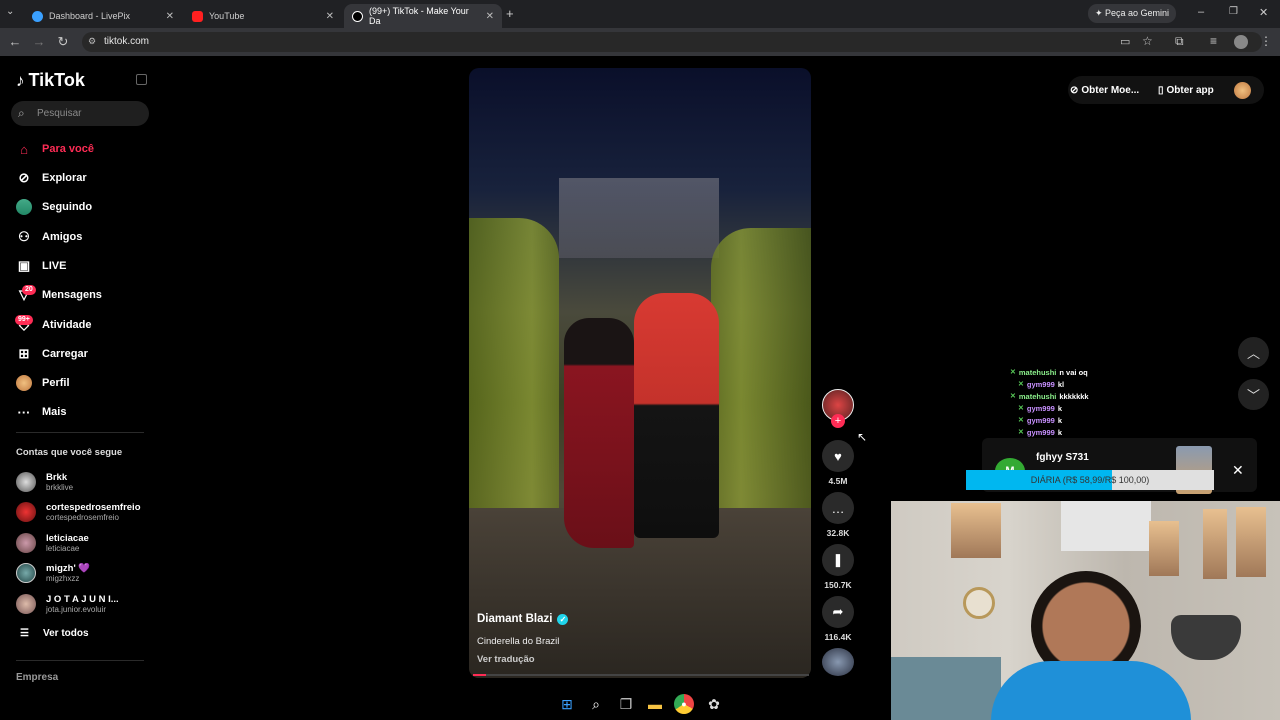 Image resolution: width=1280 pixels, height=720 pixels. Describe the element at coordinates (1233, 11) in the screenshot. I see `maximize-button: ❐` at that location.